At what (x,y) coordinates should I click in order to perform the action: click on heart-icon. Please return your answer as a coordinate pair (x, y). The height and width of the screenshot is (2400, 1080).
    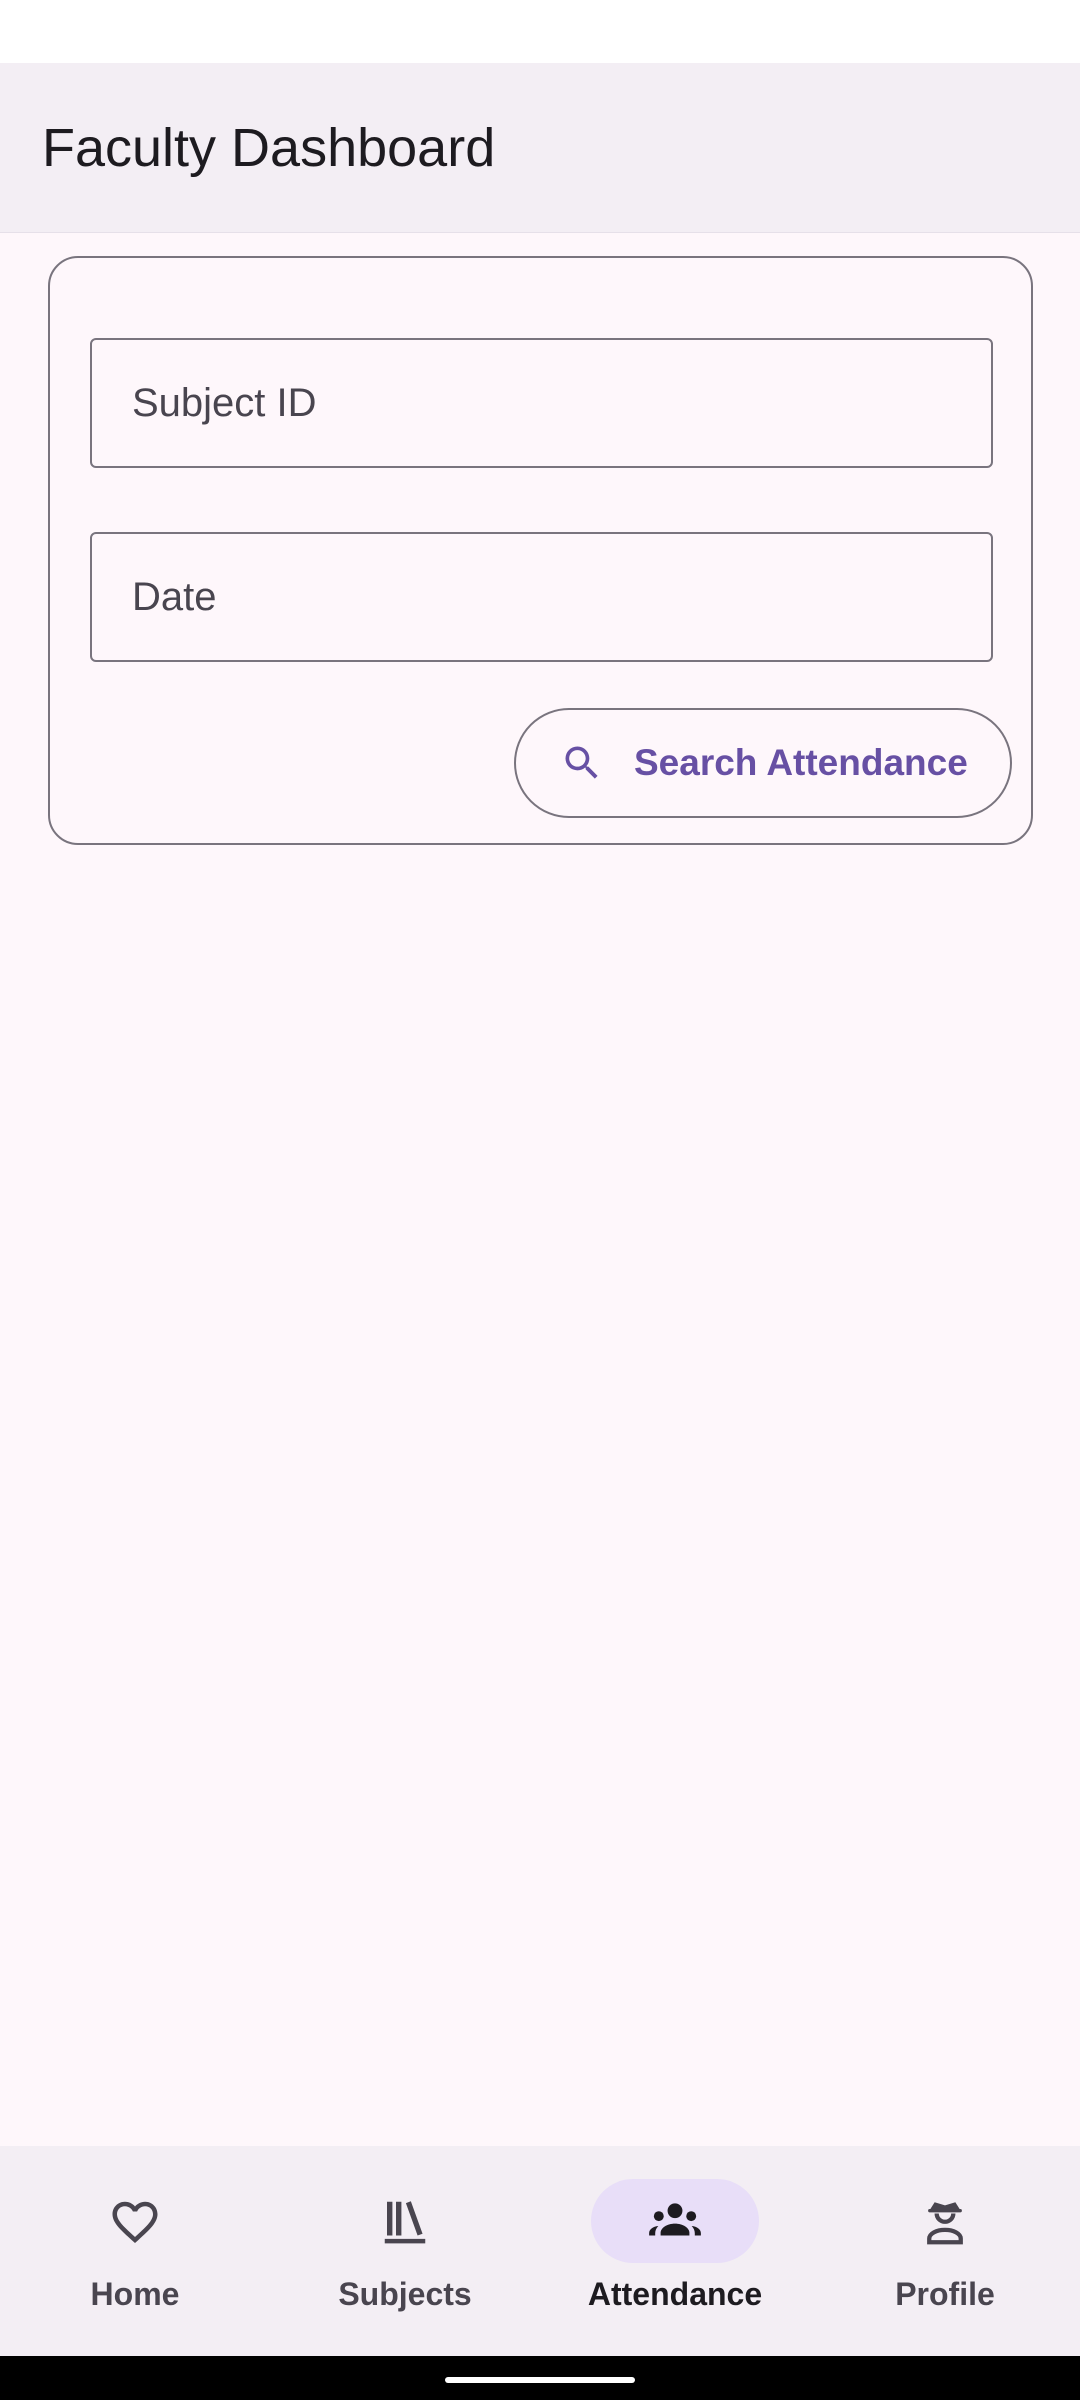
    Looking at the image, I should click on (135, 2222).